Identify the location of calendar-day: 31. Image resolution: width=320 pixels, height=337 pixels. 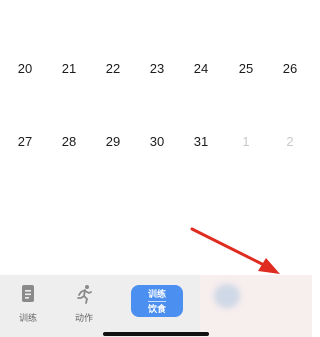
(201, 141).